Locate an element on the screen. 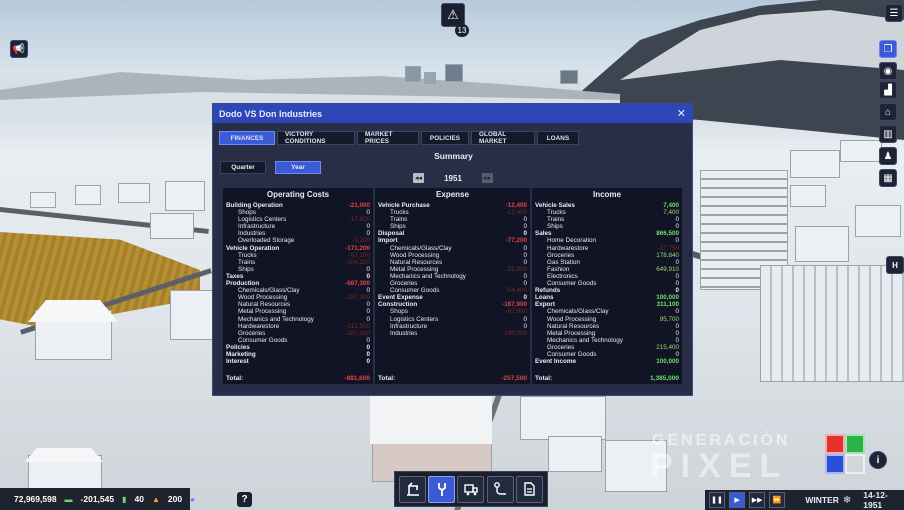 This screenshot has width=904, height=510. operating-row: Industries 0 is located at coordinates (298, 233).